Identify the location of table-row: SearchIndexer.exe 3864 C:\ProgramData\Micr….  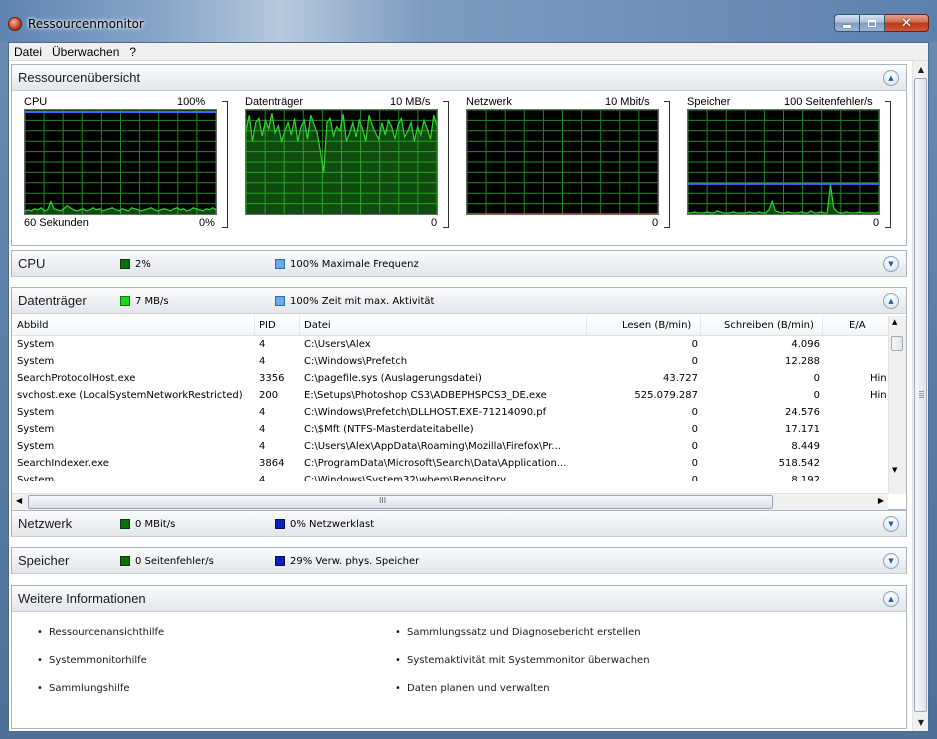
(450, 463).